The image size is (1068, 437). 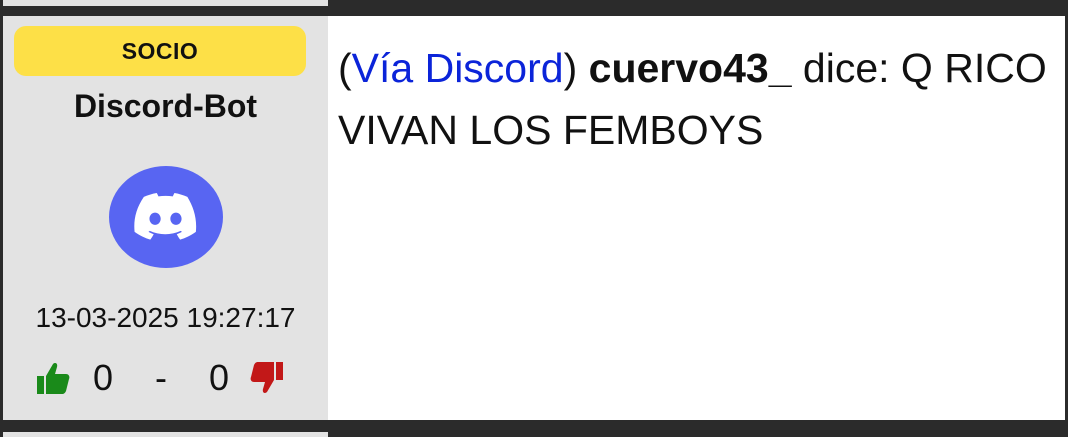 I want to click on thumbs-down-icon, so click(x=267, y=378).